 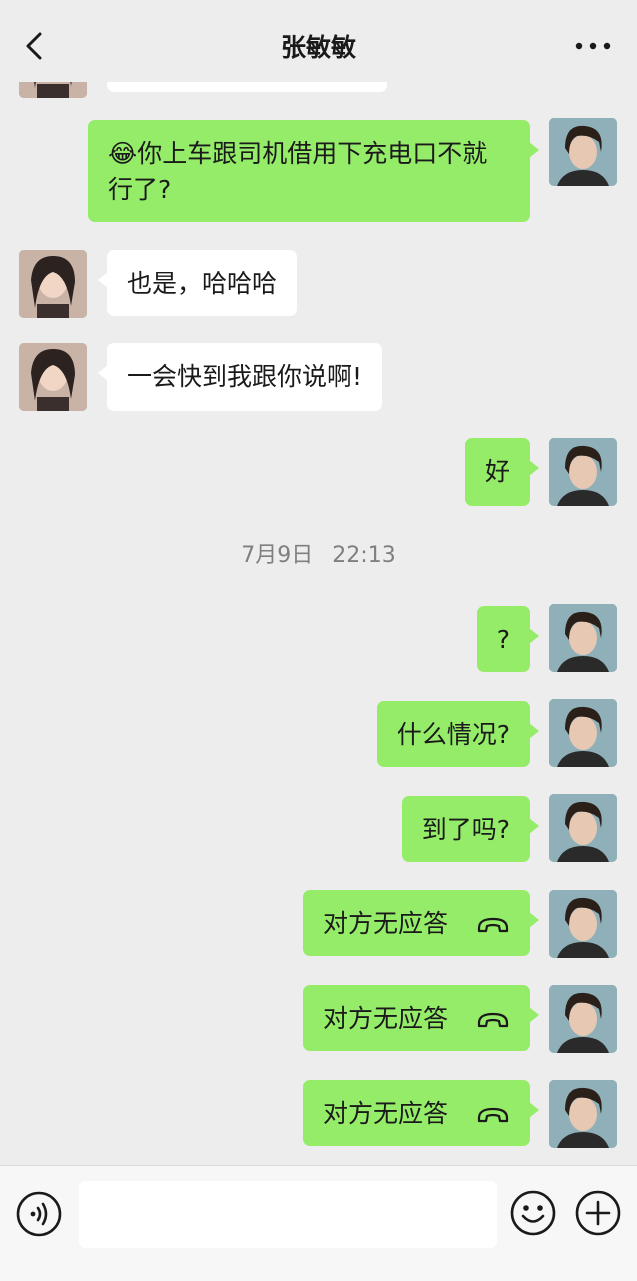 What do you see at coordinates (533, 1213) in the screenshot?
I see `emoji-icon` at bounding box center [533, 1213].